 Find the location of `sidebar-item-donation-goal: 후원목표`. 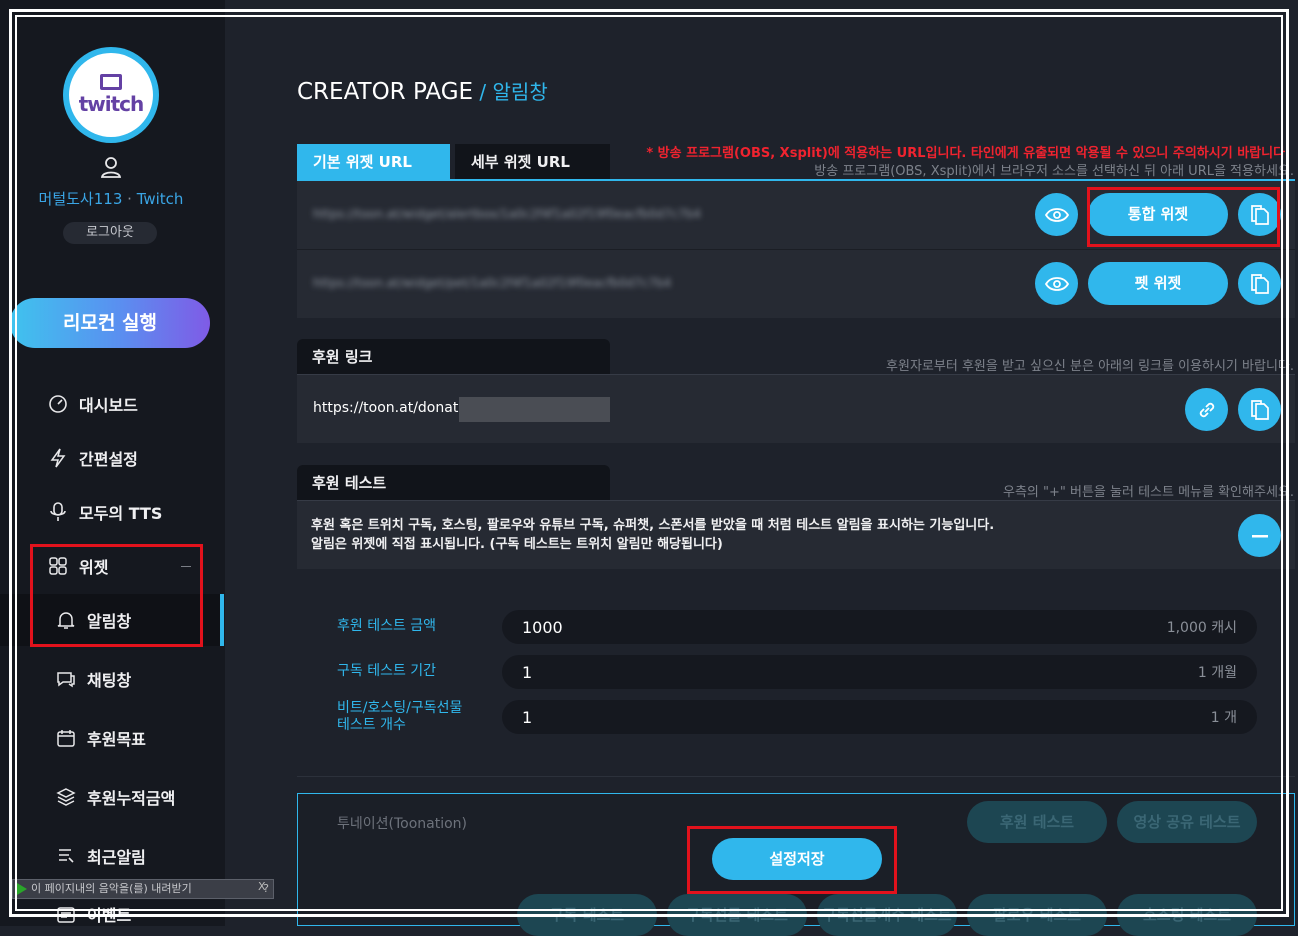

sidebar-item-donation-goal: 후원목표 is located at coordinates (166, 738).